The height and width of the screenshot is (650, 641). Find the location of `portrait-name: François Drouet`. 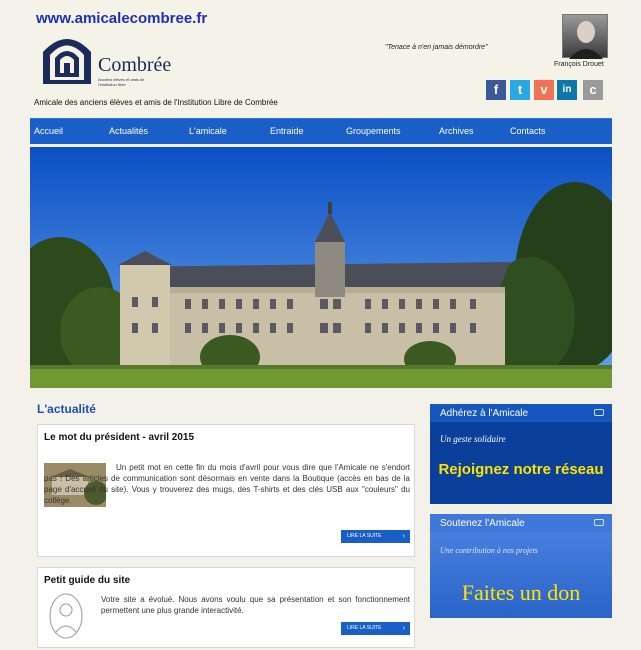

portrait-name: François Drouet is located at coordinates (579, 64).